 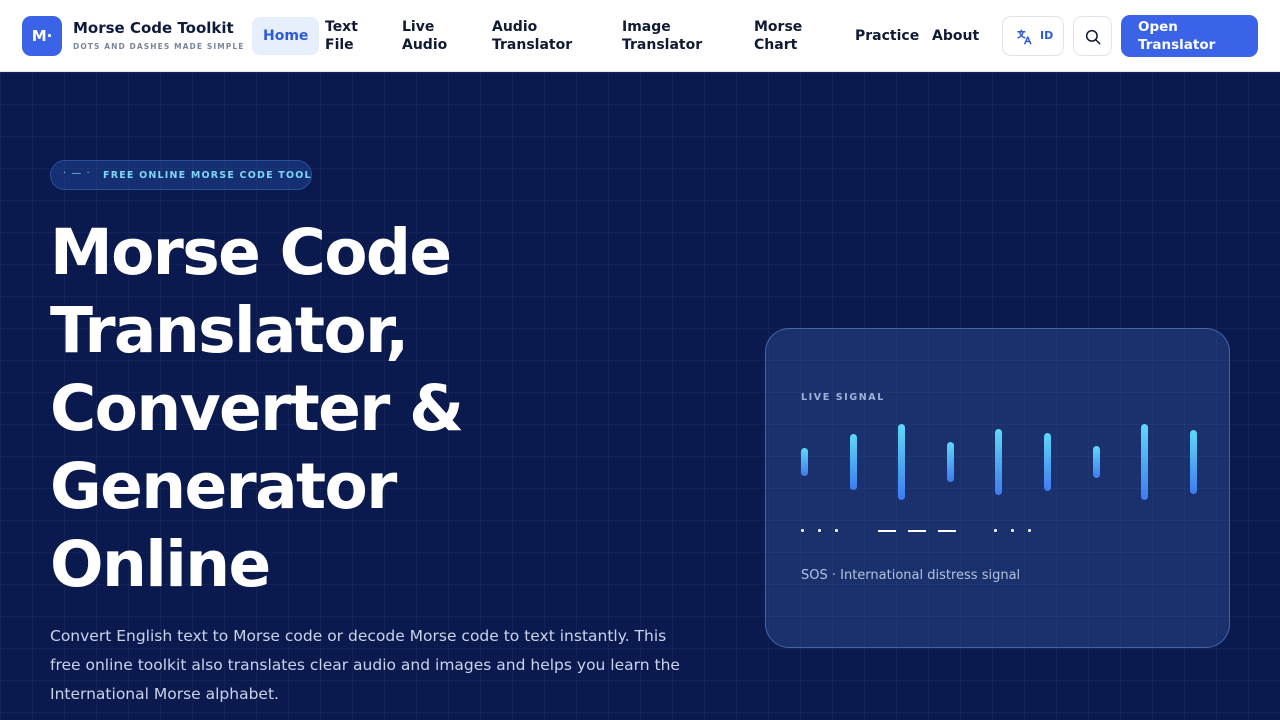 I want to click on language-switcher-button: ID, so click(x=1033, y=36).